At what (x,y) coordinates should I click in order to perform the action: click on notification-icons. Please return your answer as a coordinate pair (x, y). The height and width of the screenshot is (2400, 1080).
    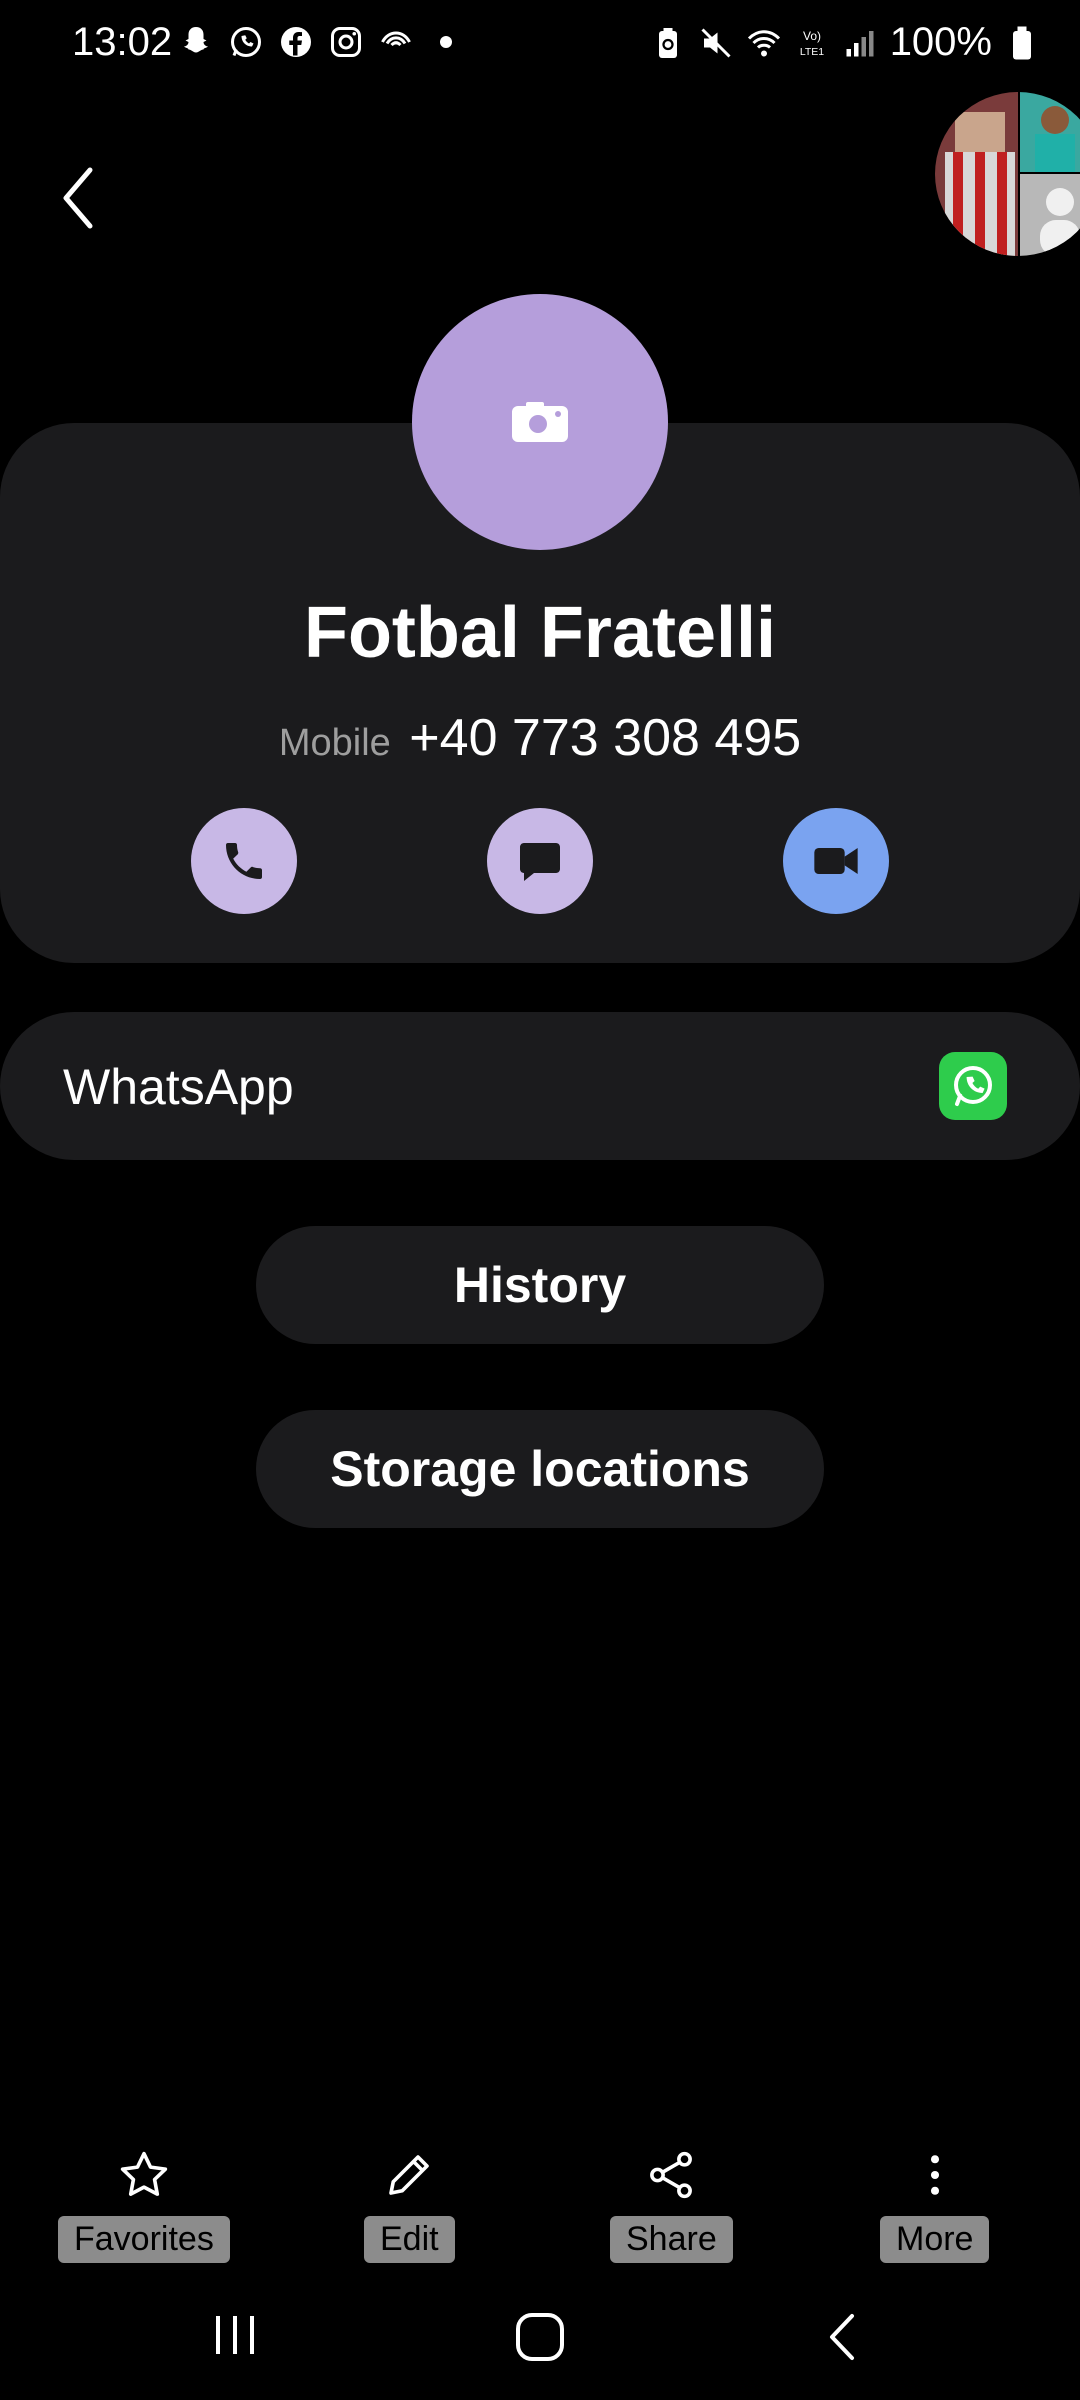
    Looking at the image, I should click on (321, 42).